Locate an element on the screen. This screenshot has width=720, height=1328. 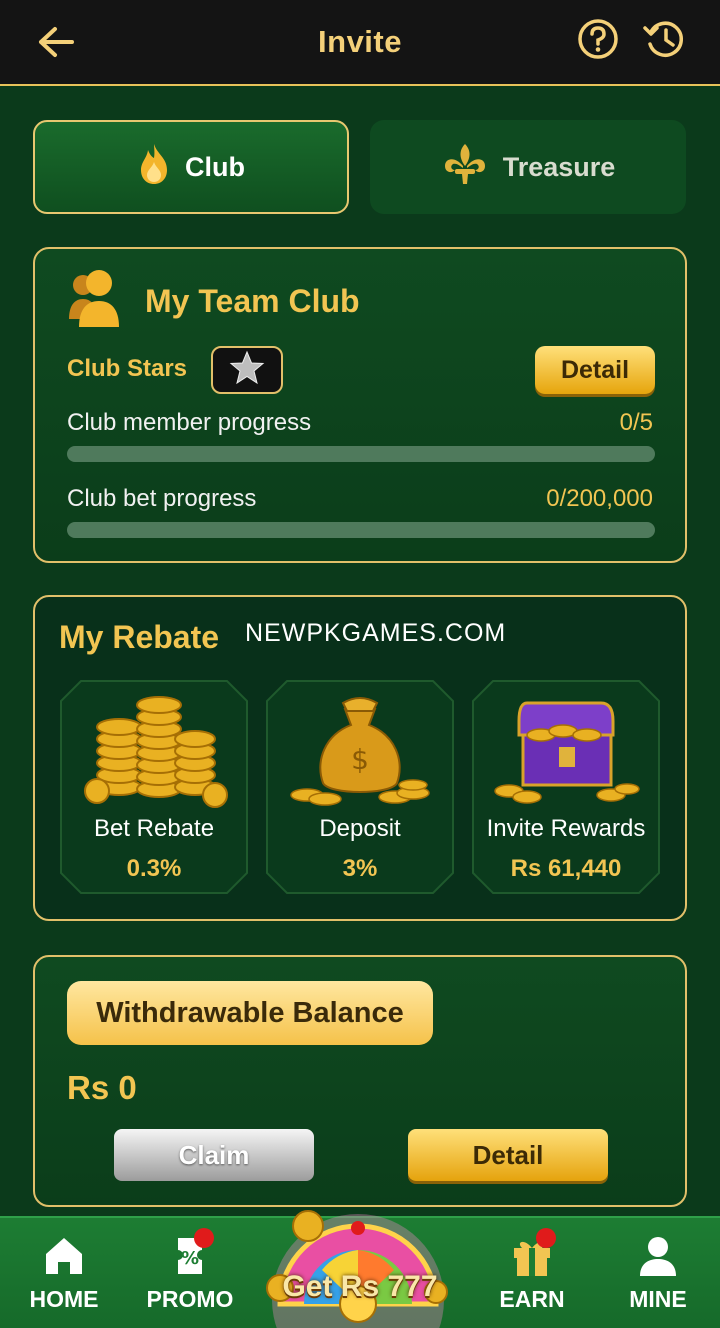
deposit-value: 3% is located at coordinates (360, 868).